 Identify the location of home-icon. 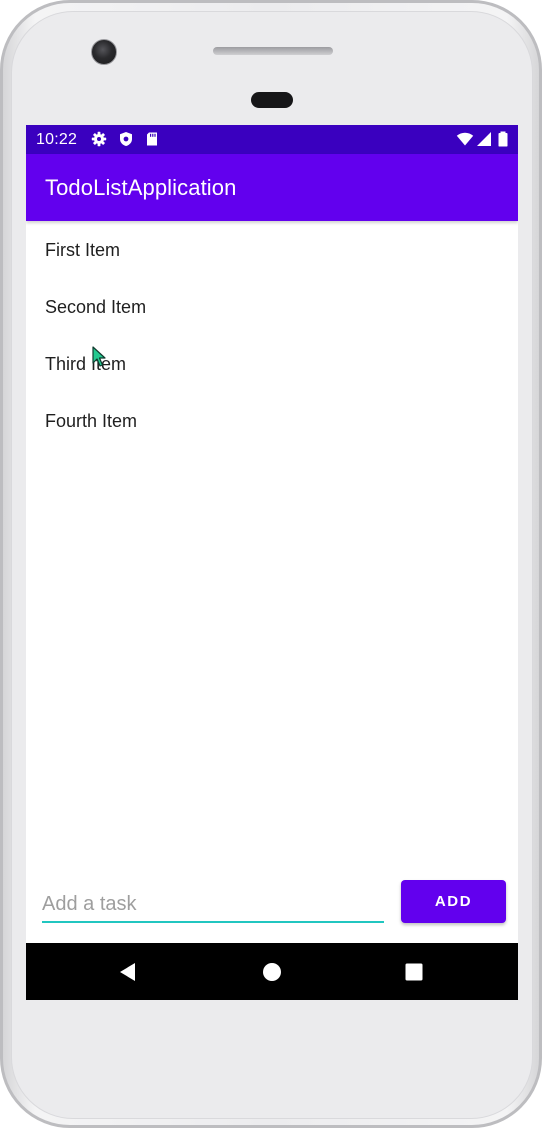
(272, 972).